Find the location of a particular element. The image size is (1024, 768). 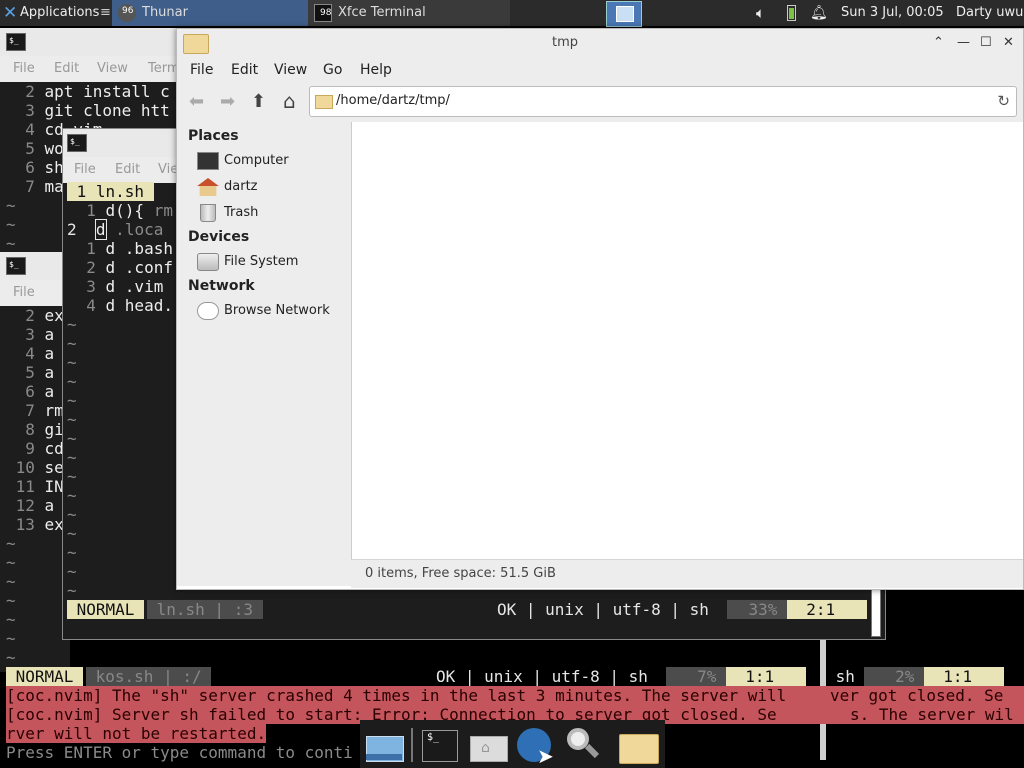

taskbar-terminal: 98 Xfce Terminal is located at coordinates (409, 13).